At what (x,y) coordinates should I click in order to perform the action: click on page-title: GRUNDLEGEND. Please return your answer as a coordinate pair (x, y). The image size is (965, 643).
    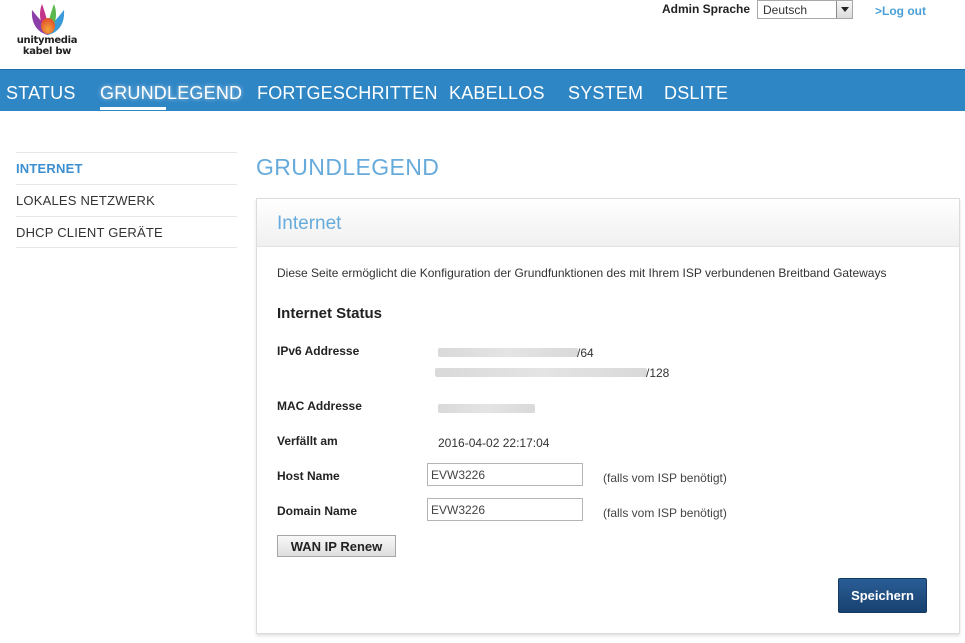
    Looking at the image, I should click on (348, 167).